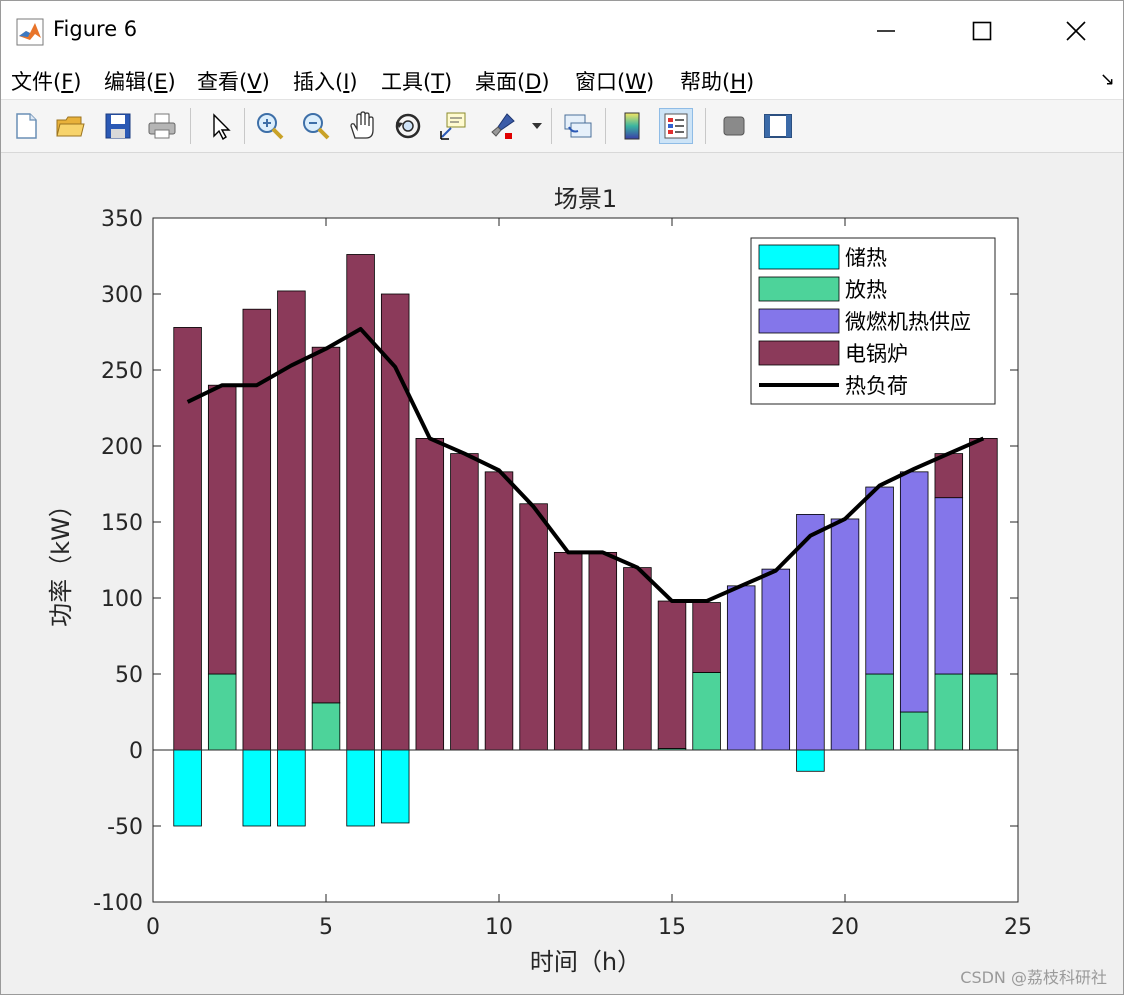 The width and height of the screenshot is (1124, 995). I want to click on menu-insert: 插入(I), so click(325, 81).